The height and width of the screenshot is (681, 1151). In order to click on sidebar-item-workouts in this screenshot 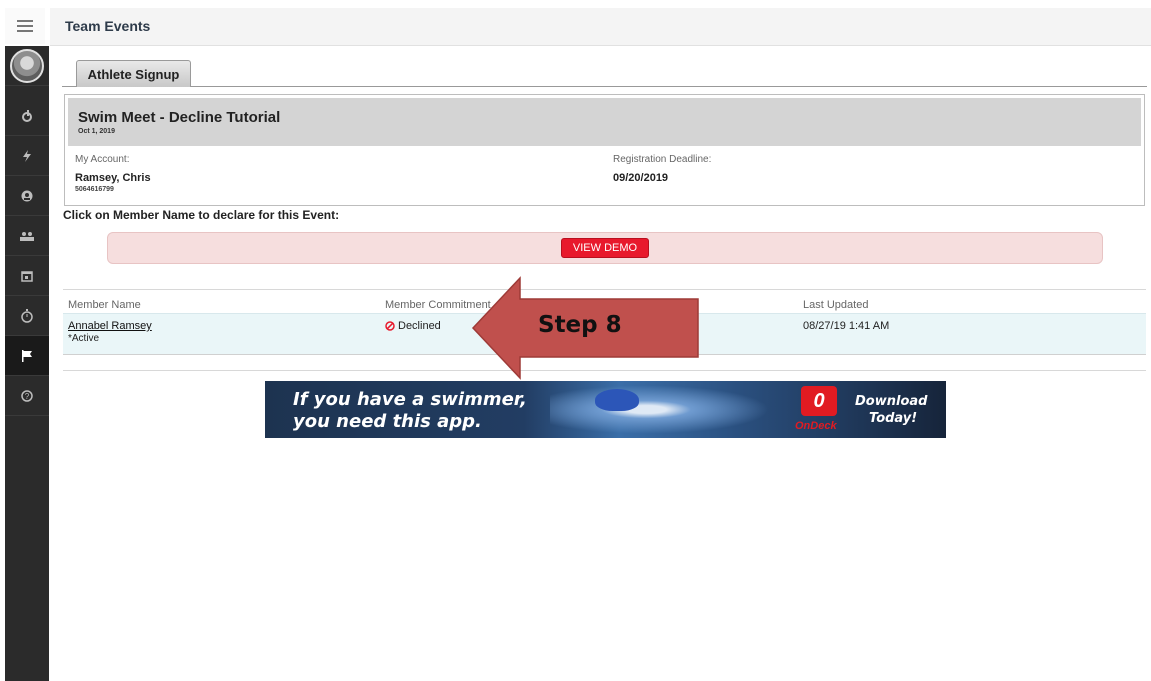, I will do `click(27, 156)`.